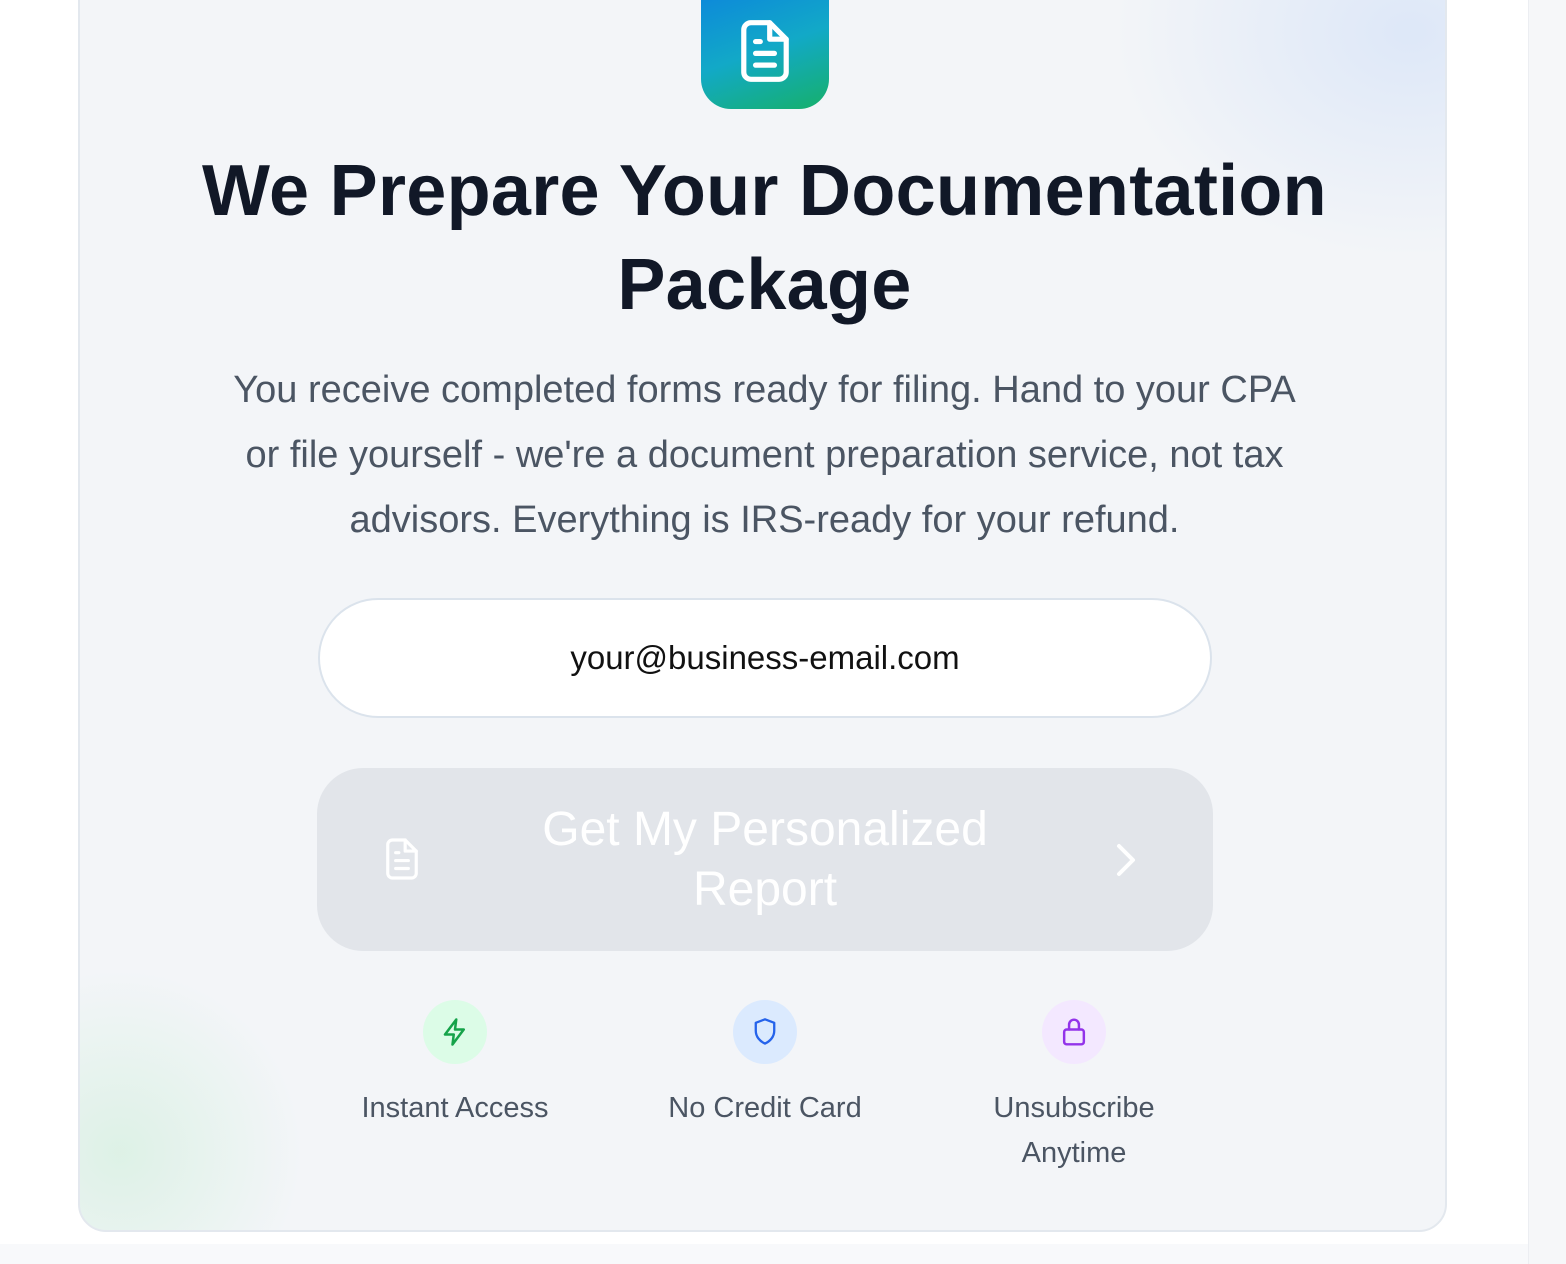  I want to click on button-label-line: Report, so click(765, 889).